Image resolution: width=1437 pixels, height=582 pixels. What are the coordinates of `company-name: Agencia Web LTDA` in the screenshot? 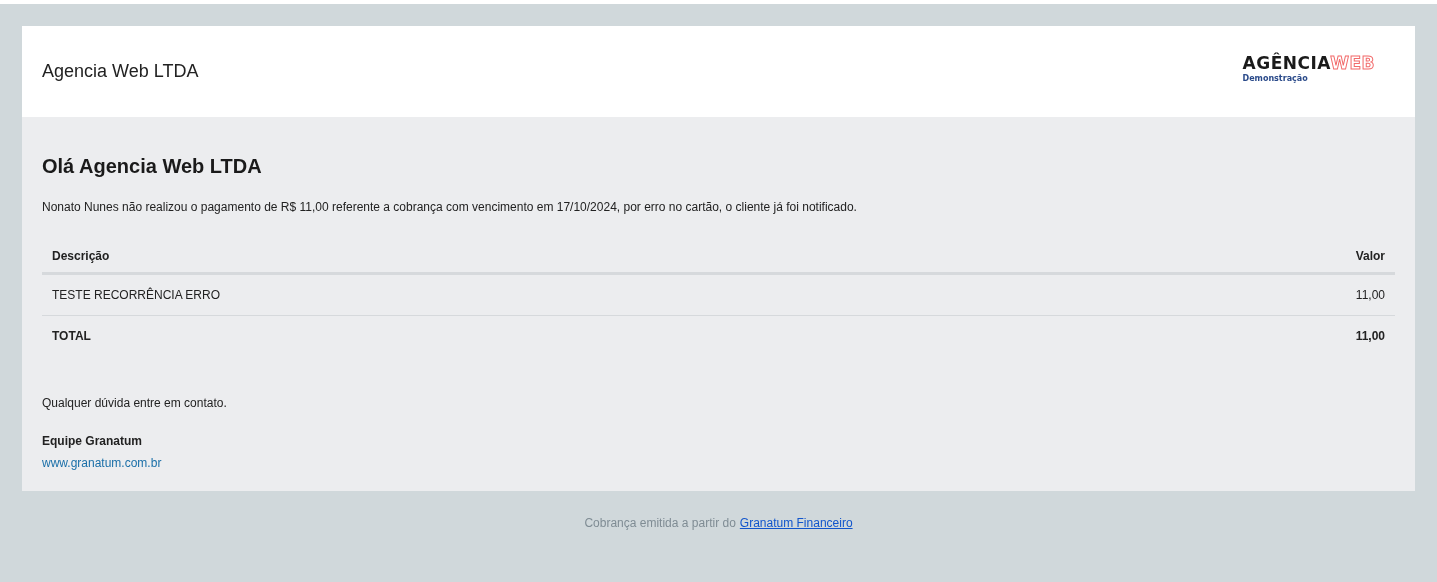 It's located at (120, 71).